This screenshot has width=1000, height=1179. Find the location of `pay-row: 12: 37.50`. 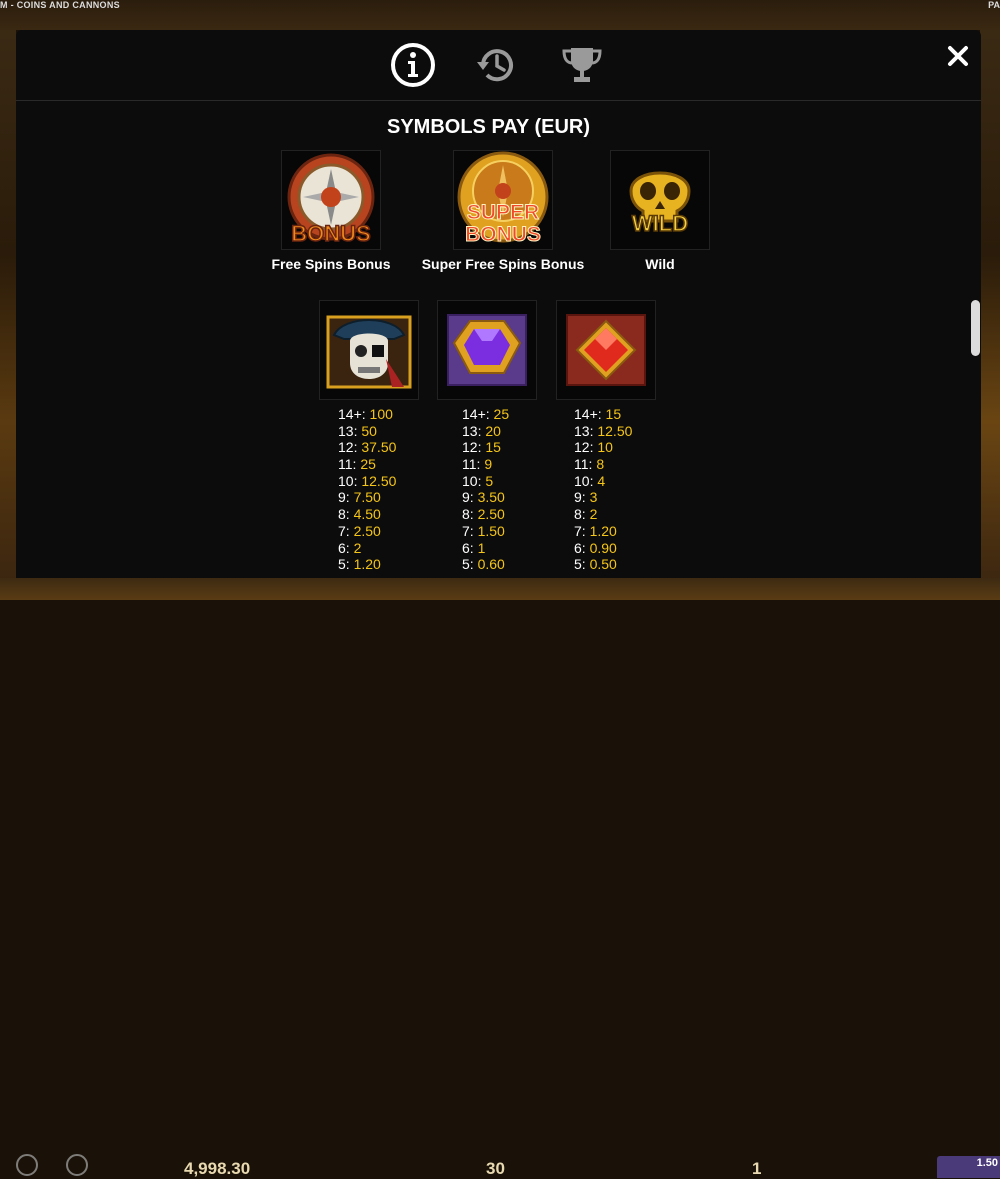

pay-row: 12: 37.50 is located at coordinates (393, 447).